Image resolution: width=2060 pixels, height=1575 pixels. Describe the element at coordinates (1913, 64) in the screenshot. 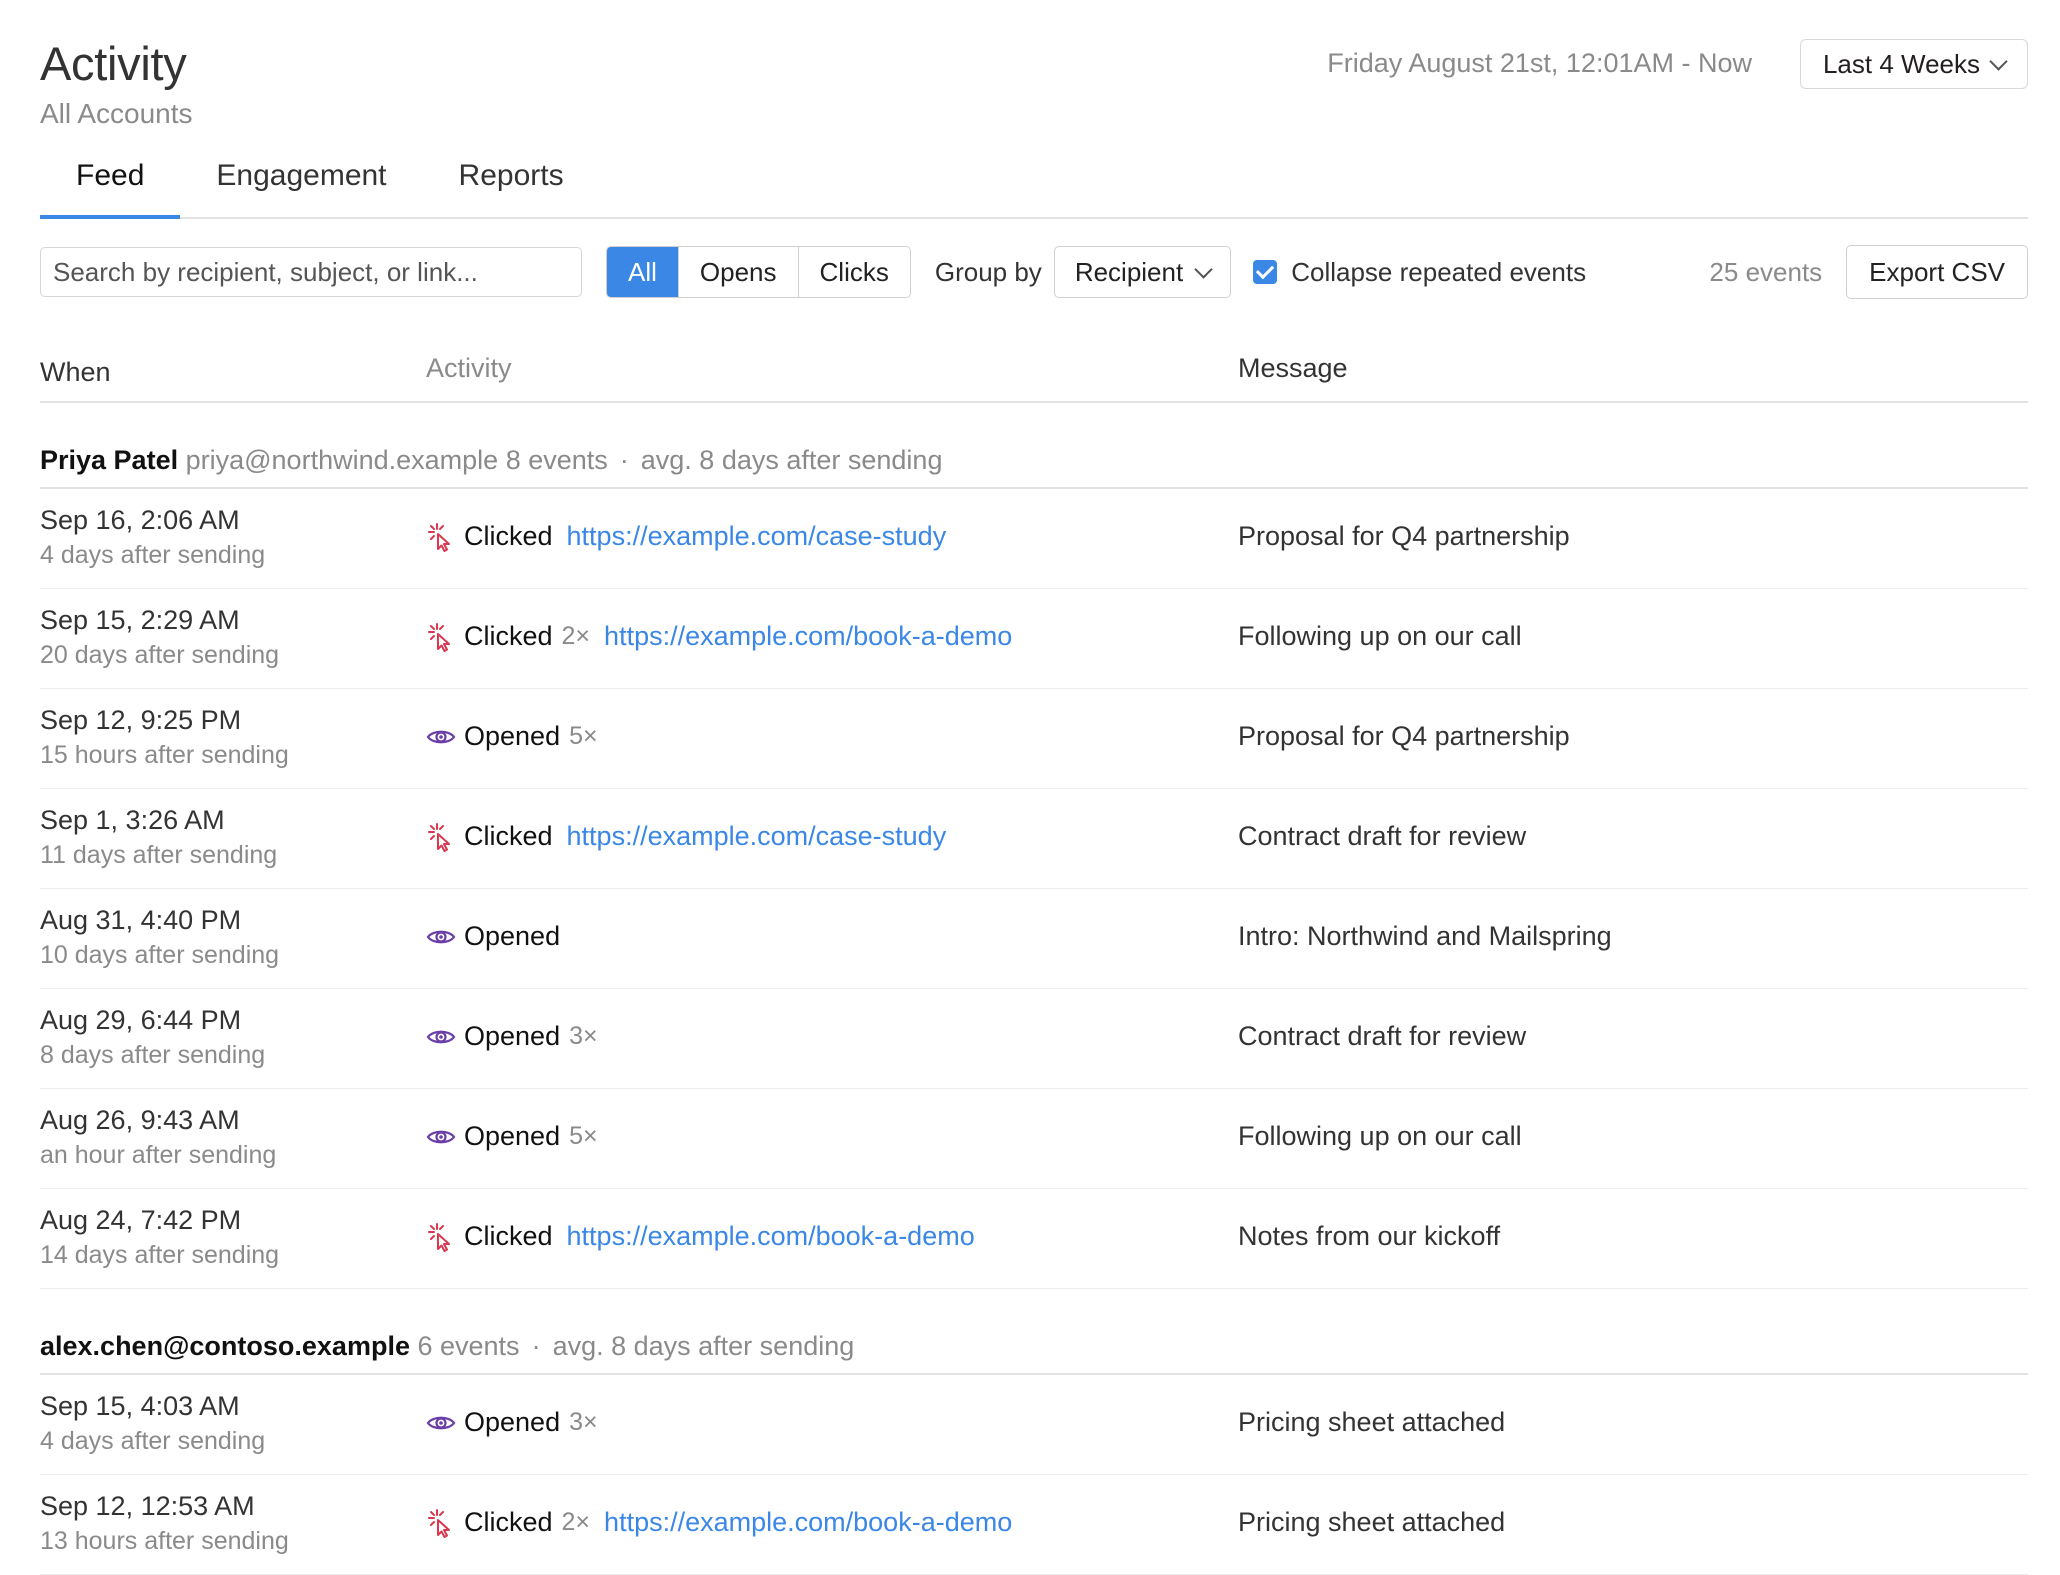

I see `date-range-select: Last 4 Weeks` at that location.